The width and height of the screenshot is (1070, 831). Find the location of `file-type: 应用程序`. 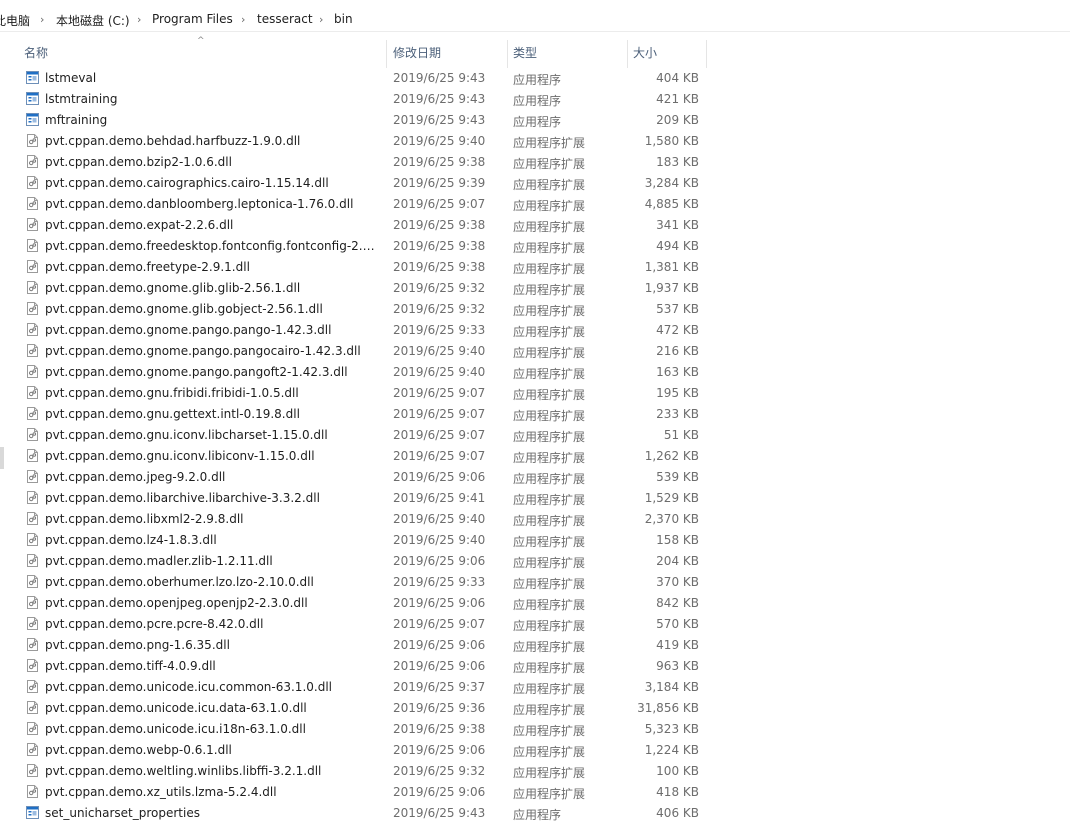

file-type: 应用程序 is located at coordinates (537, 80).